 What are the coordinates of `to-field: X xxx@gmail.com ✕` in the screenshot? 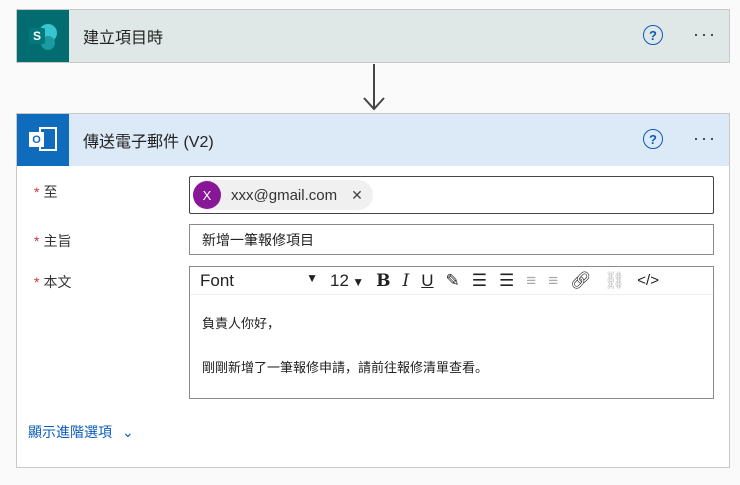 It's located at (451, 195).